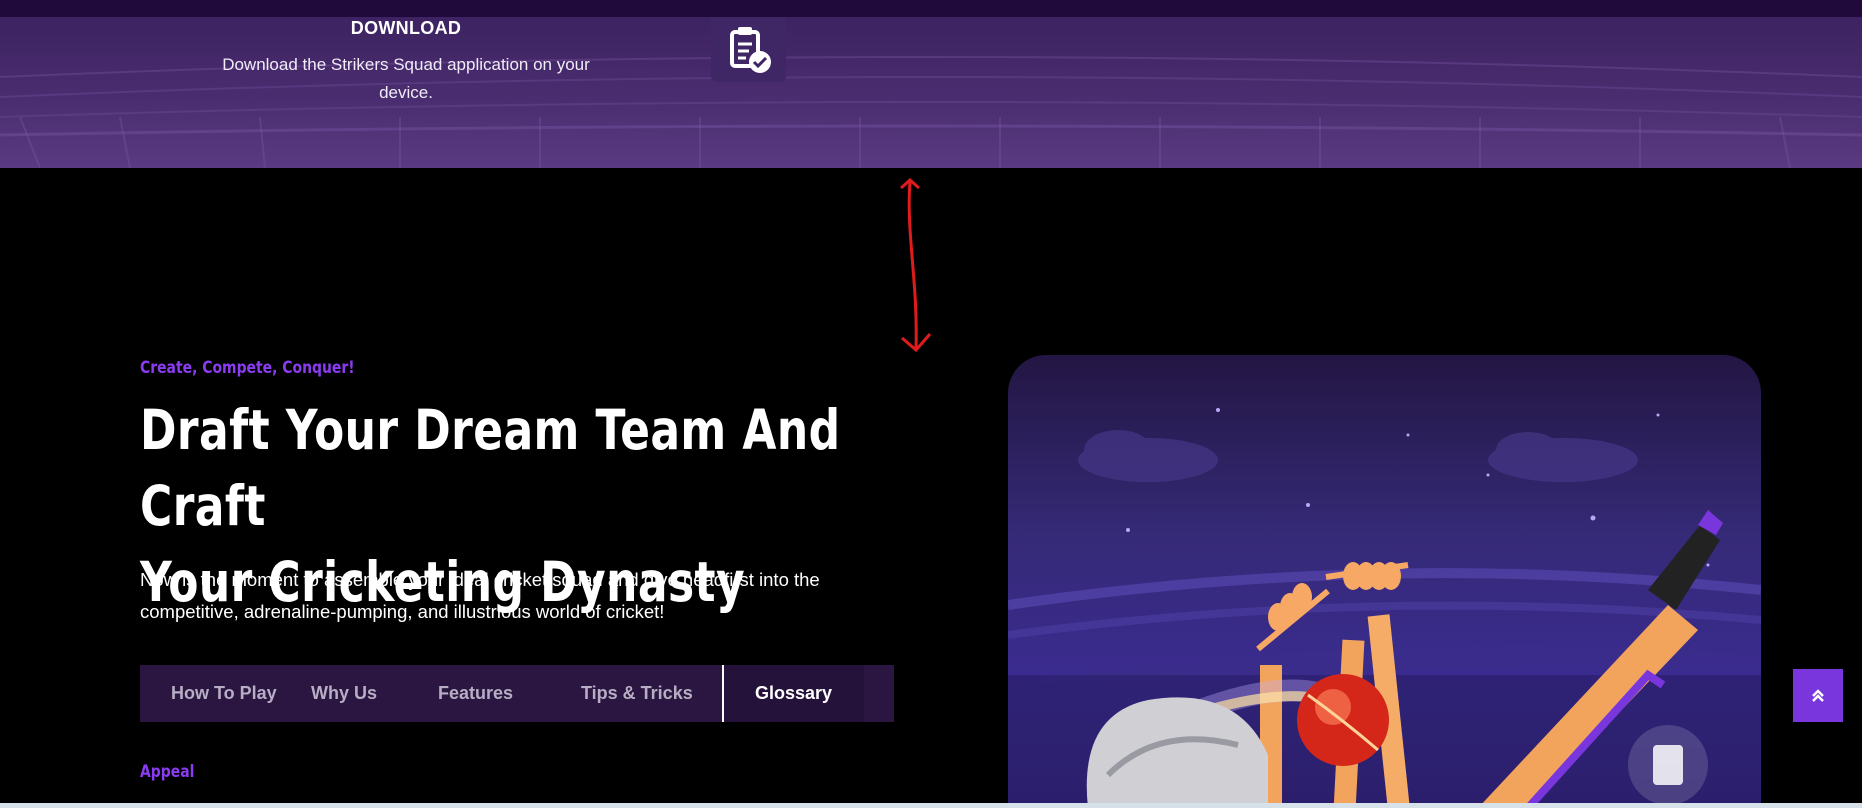 Image resolution: width=1862 pixels, height=808 pixels. I want to click on hero-headline-line1: Draft Your Dream Team And Craft, so click(490, 468).